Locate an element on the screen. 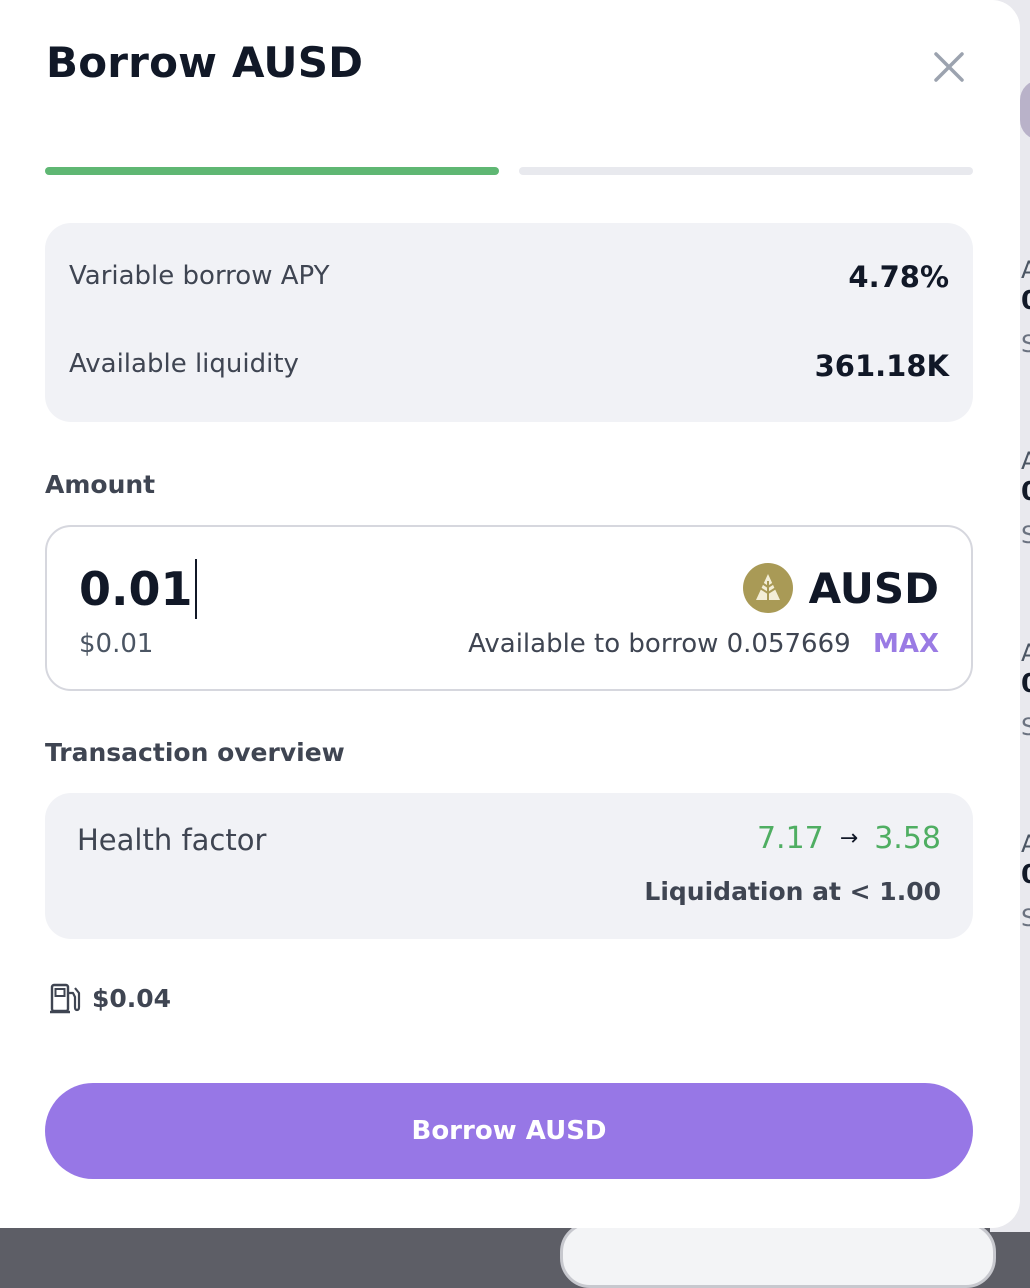 Image resolution: width=1030 pixels, height=1288 pixels. amount-input-value: 0.01 is located at coordinates (136, 589).